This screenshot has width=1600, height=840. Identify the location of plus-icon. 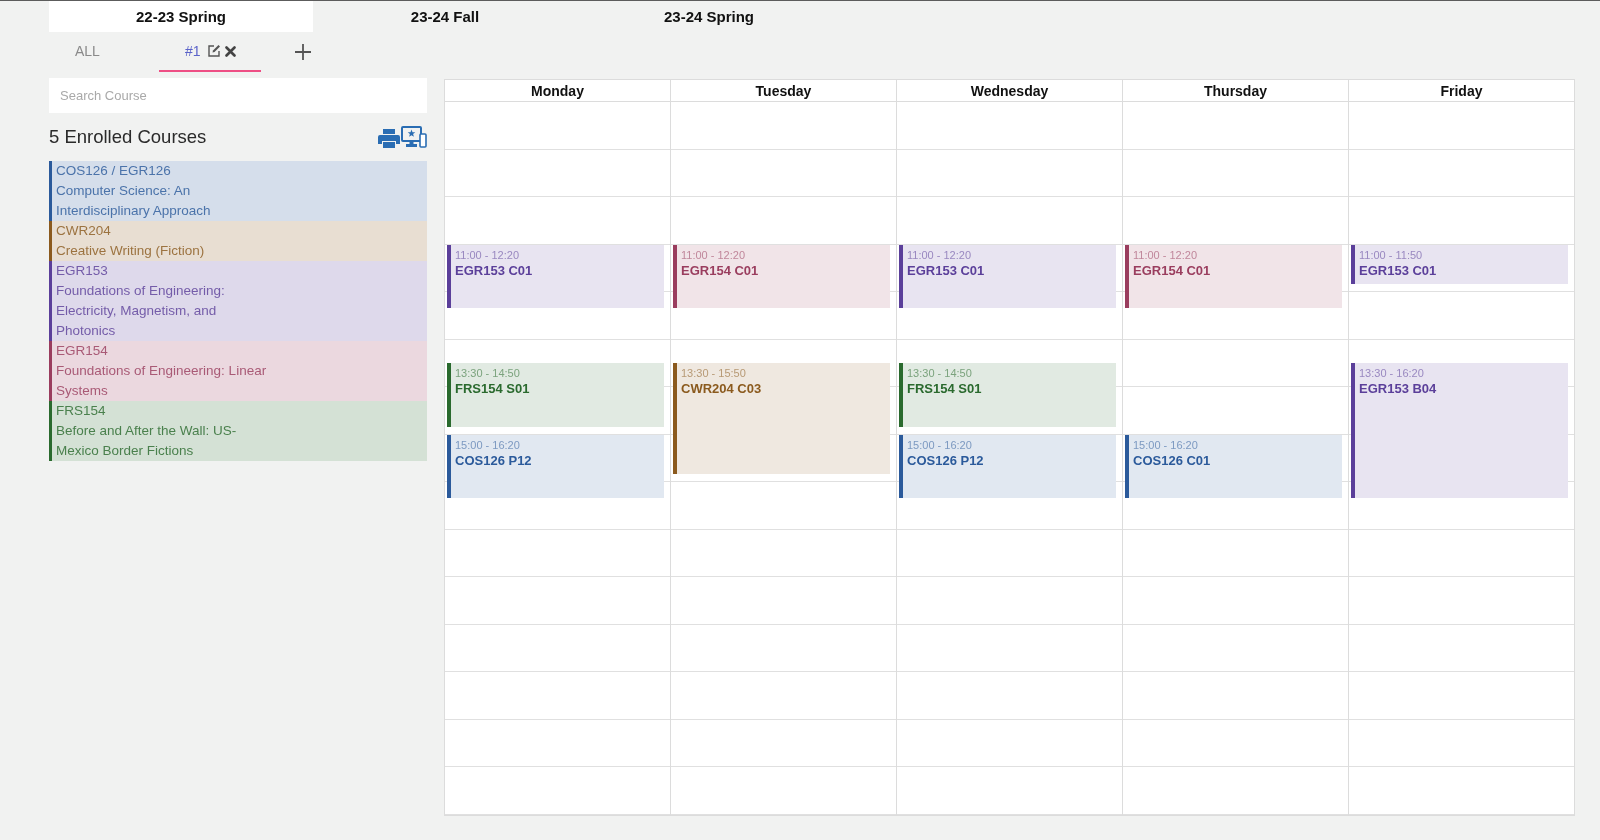
(302, 52).